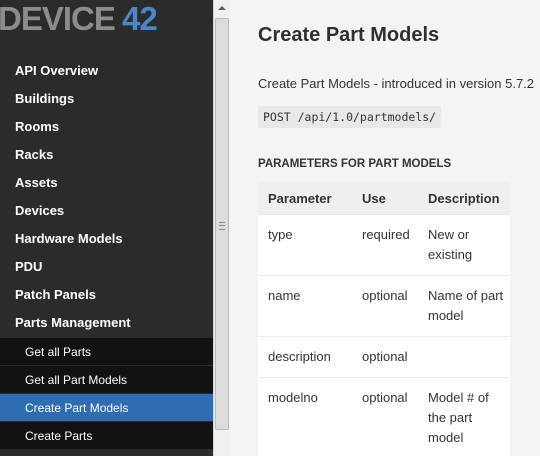 The width and height of the screenshot is (540, 458). What do you see at coordinates (106, 71) in the screenshot?
I see `sidebar-item-api-overview: API Overview` at bounding box center [106, 71].